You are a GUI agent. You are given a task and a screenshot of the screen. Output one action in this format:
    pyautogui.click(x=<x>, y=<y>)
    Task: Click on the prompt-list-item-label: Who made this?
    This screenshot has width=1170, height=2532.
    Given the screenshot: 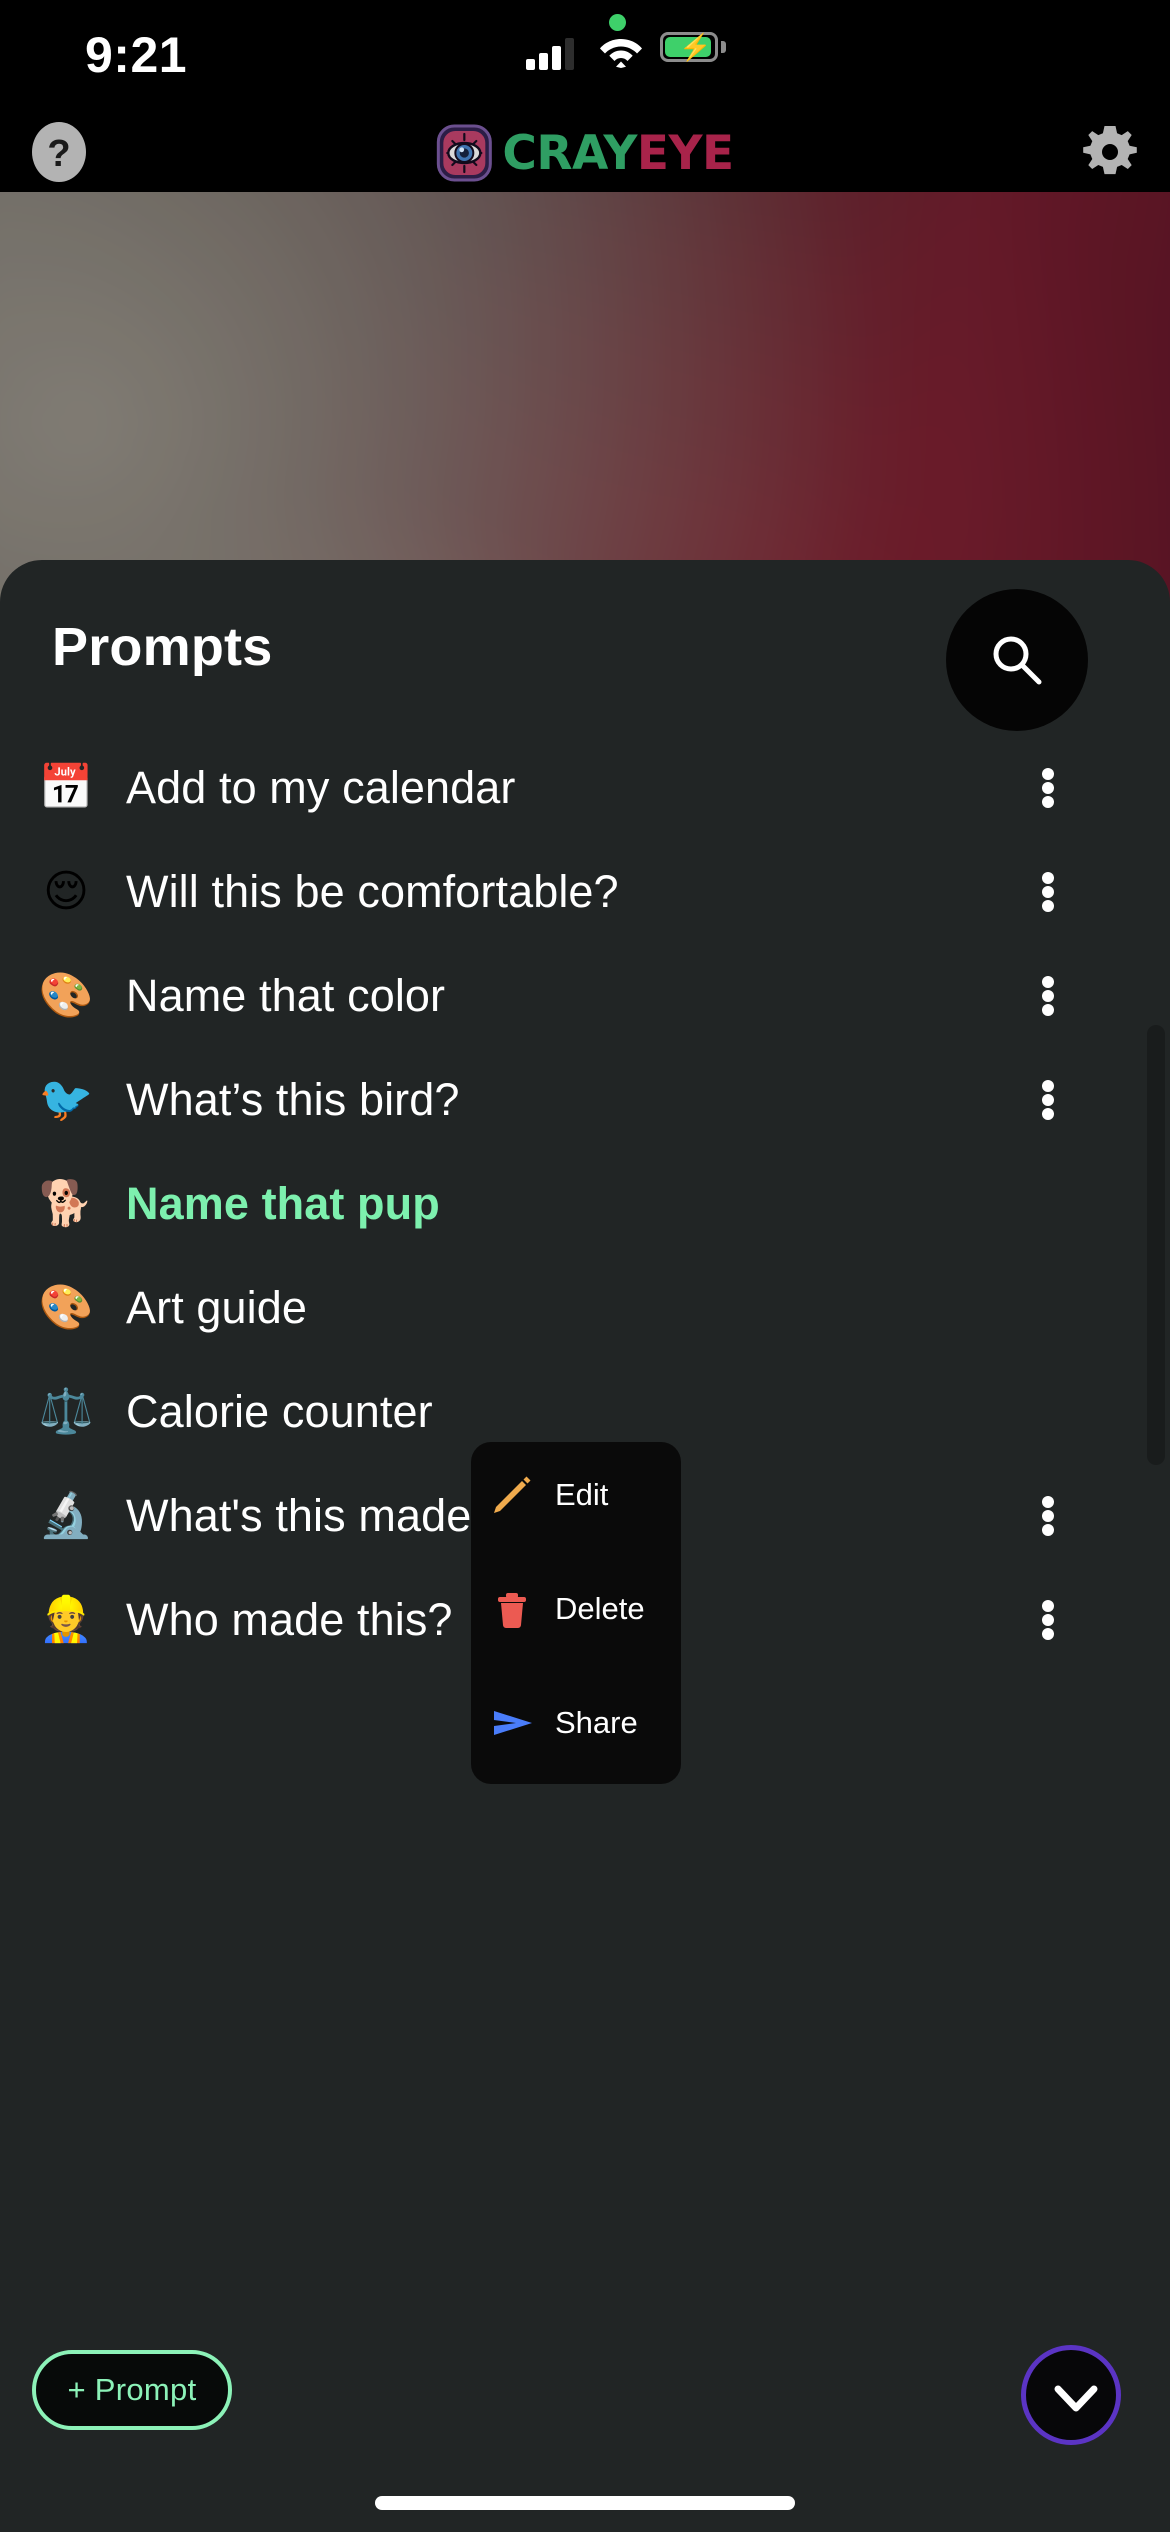 What is the action you would take?
    pyautogui.click(x=289, y=1619)
    